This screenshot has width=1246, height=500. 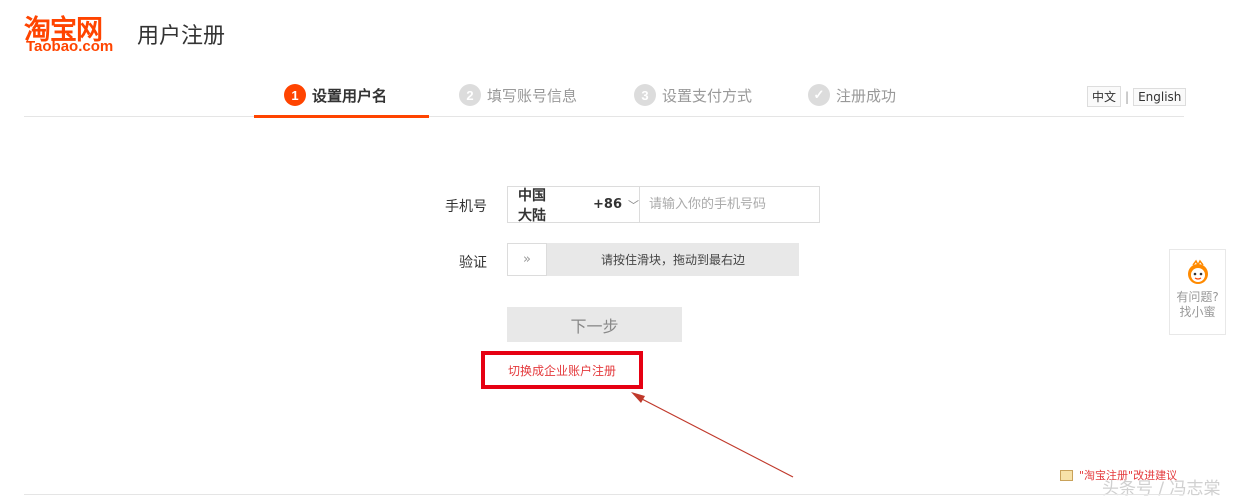 What do you see at coordinates (1197, 297) in the screenshot?
I see `help-line-1: 有问题?` at bounding box center [1197, 297].